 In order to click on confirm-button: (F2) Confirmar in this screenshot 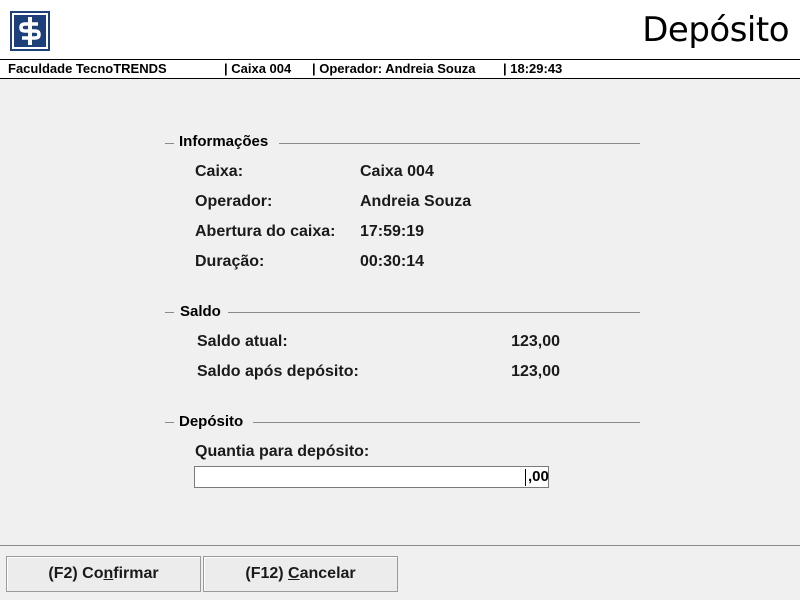, I will do `click(103, 574)`.